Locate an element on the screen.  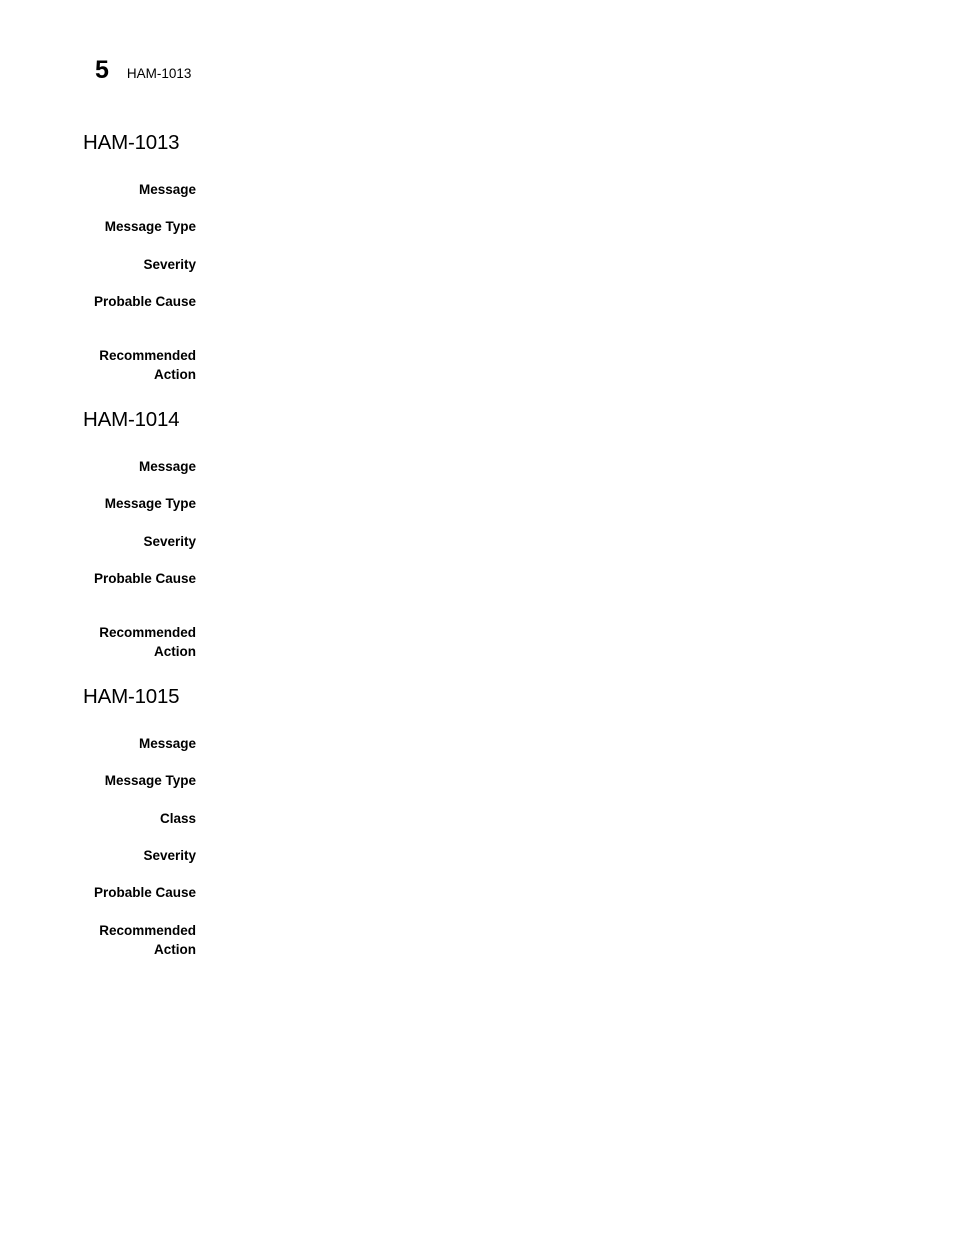
running-header: 5 HAM-1013 is located at coordinates (143, 70).